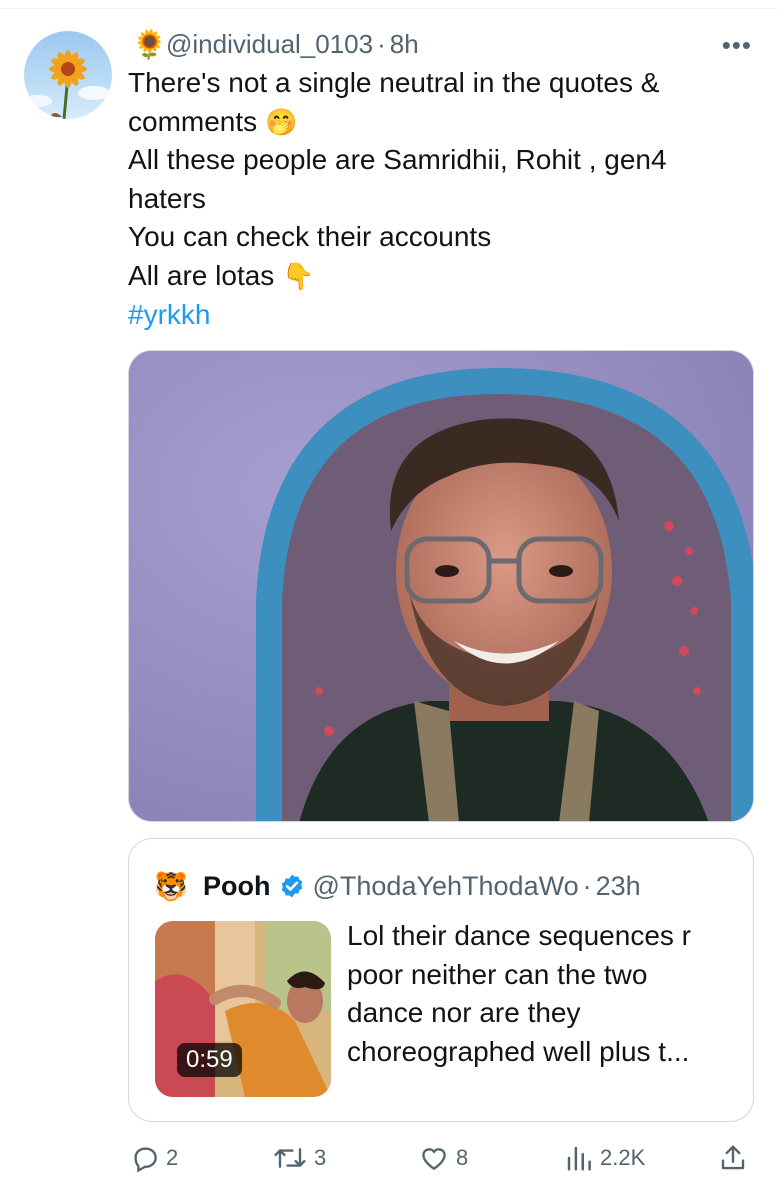 The image size is (778, 1200). I want to click on views-button: 2.2K, so click(604, 1158).